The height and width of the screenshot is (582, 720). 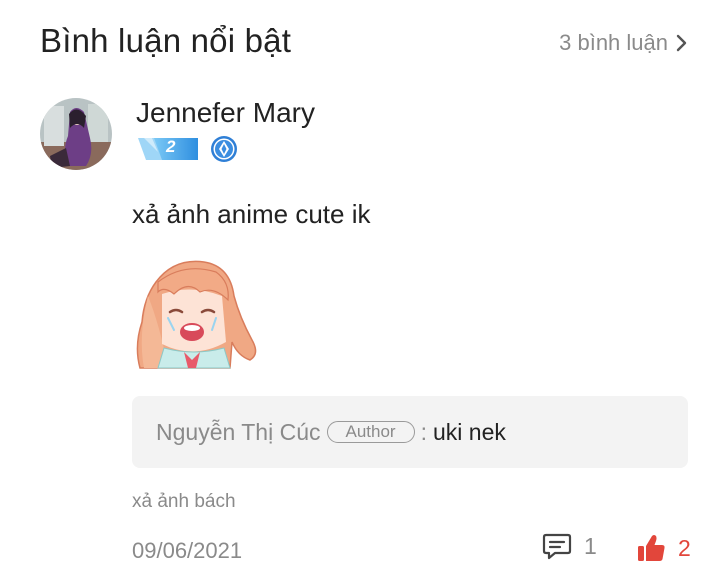 What do you see at coordinates (184, 502) in the screenshot?
I see `post-source-link: xả ảnh bách` at bounding box center [184, 502].